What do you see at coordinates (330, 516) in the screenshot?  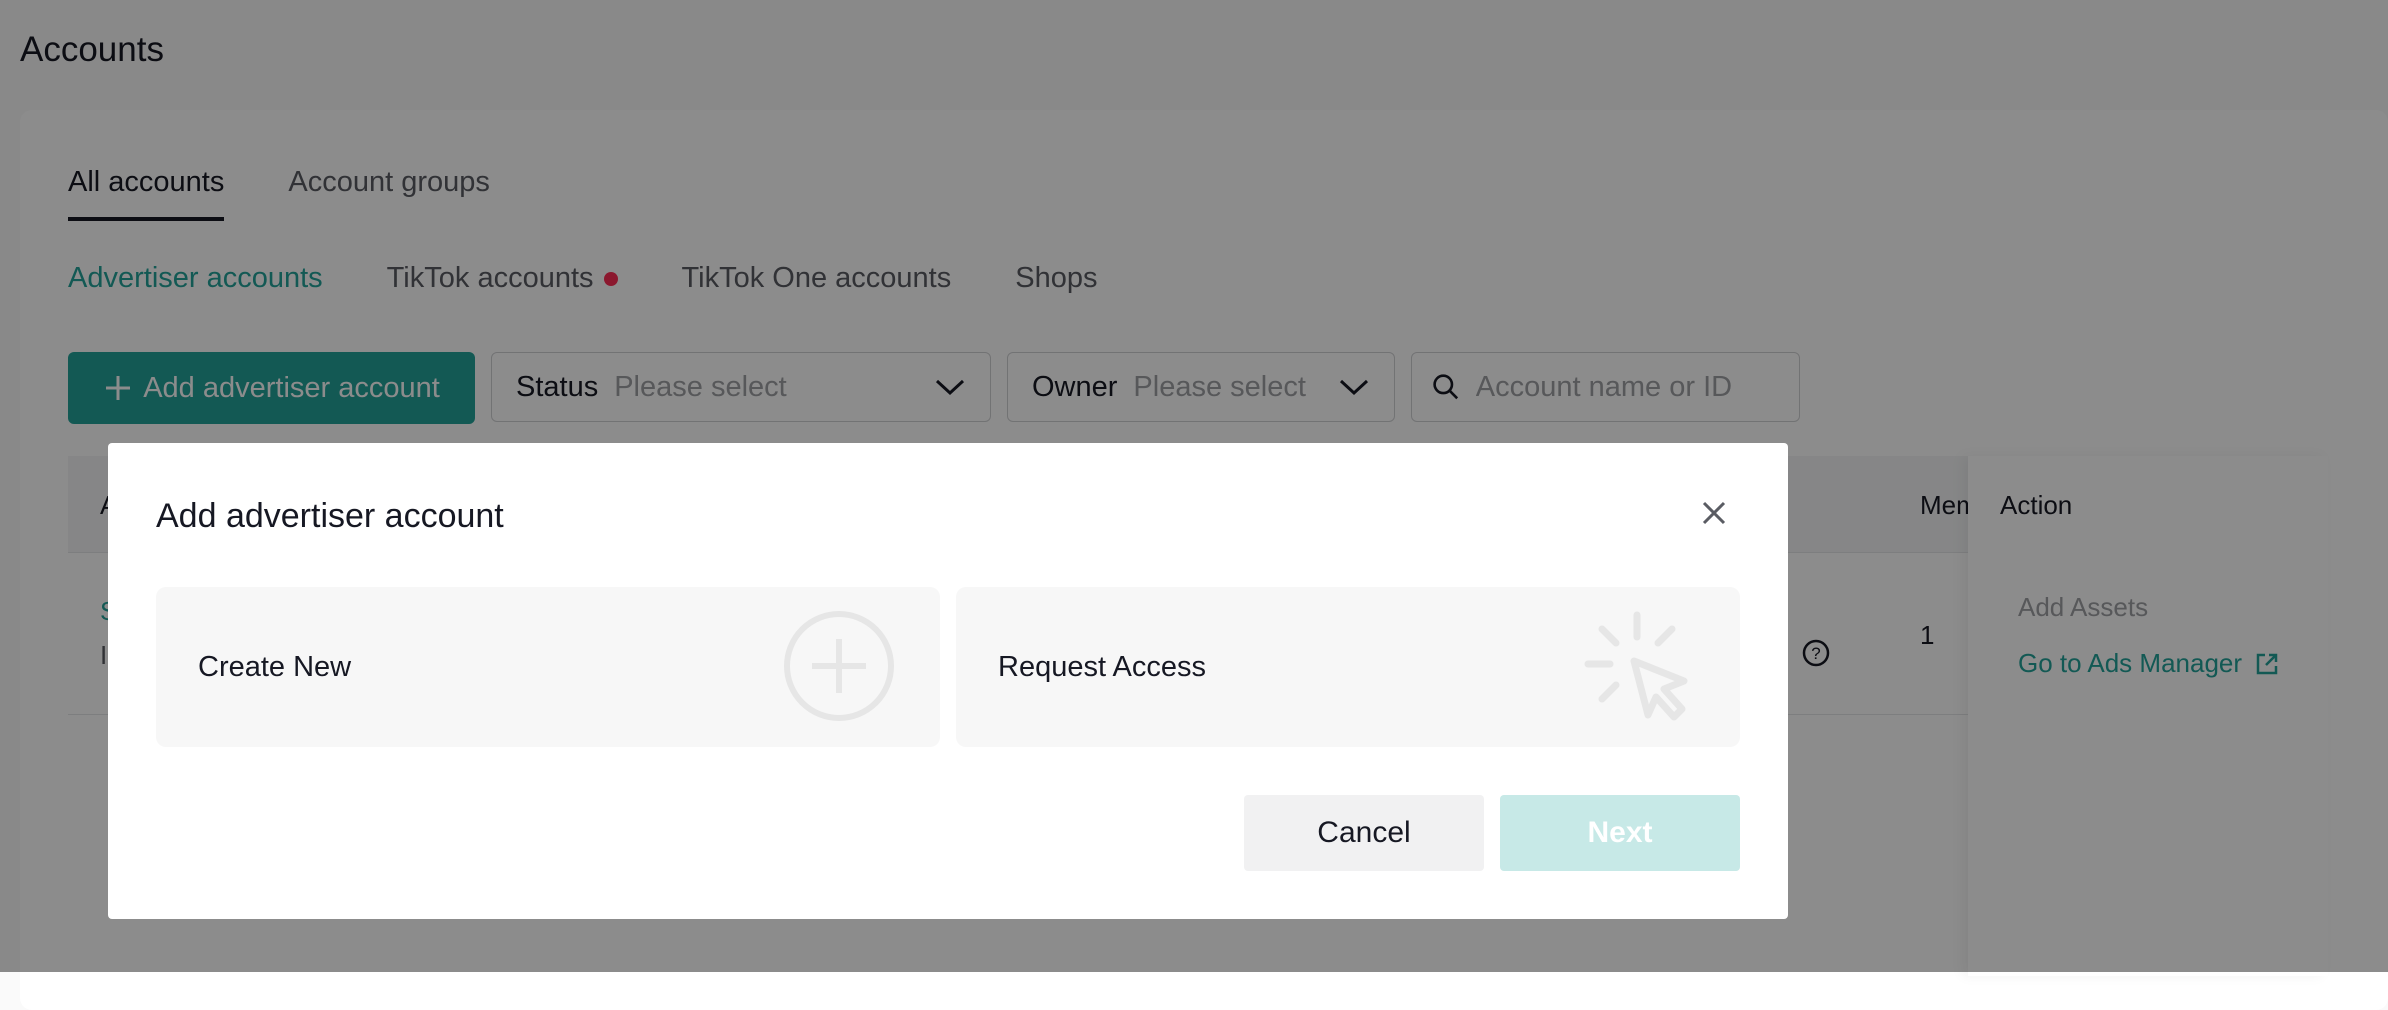 I see `dialog-title: Add advertiser account` at bounding box center [330, 516].